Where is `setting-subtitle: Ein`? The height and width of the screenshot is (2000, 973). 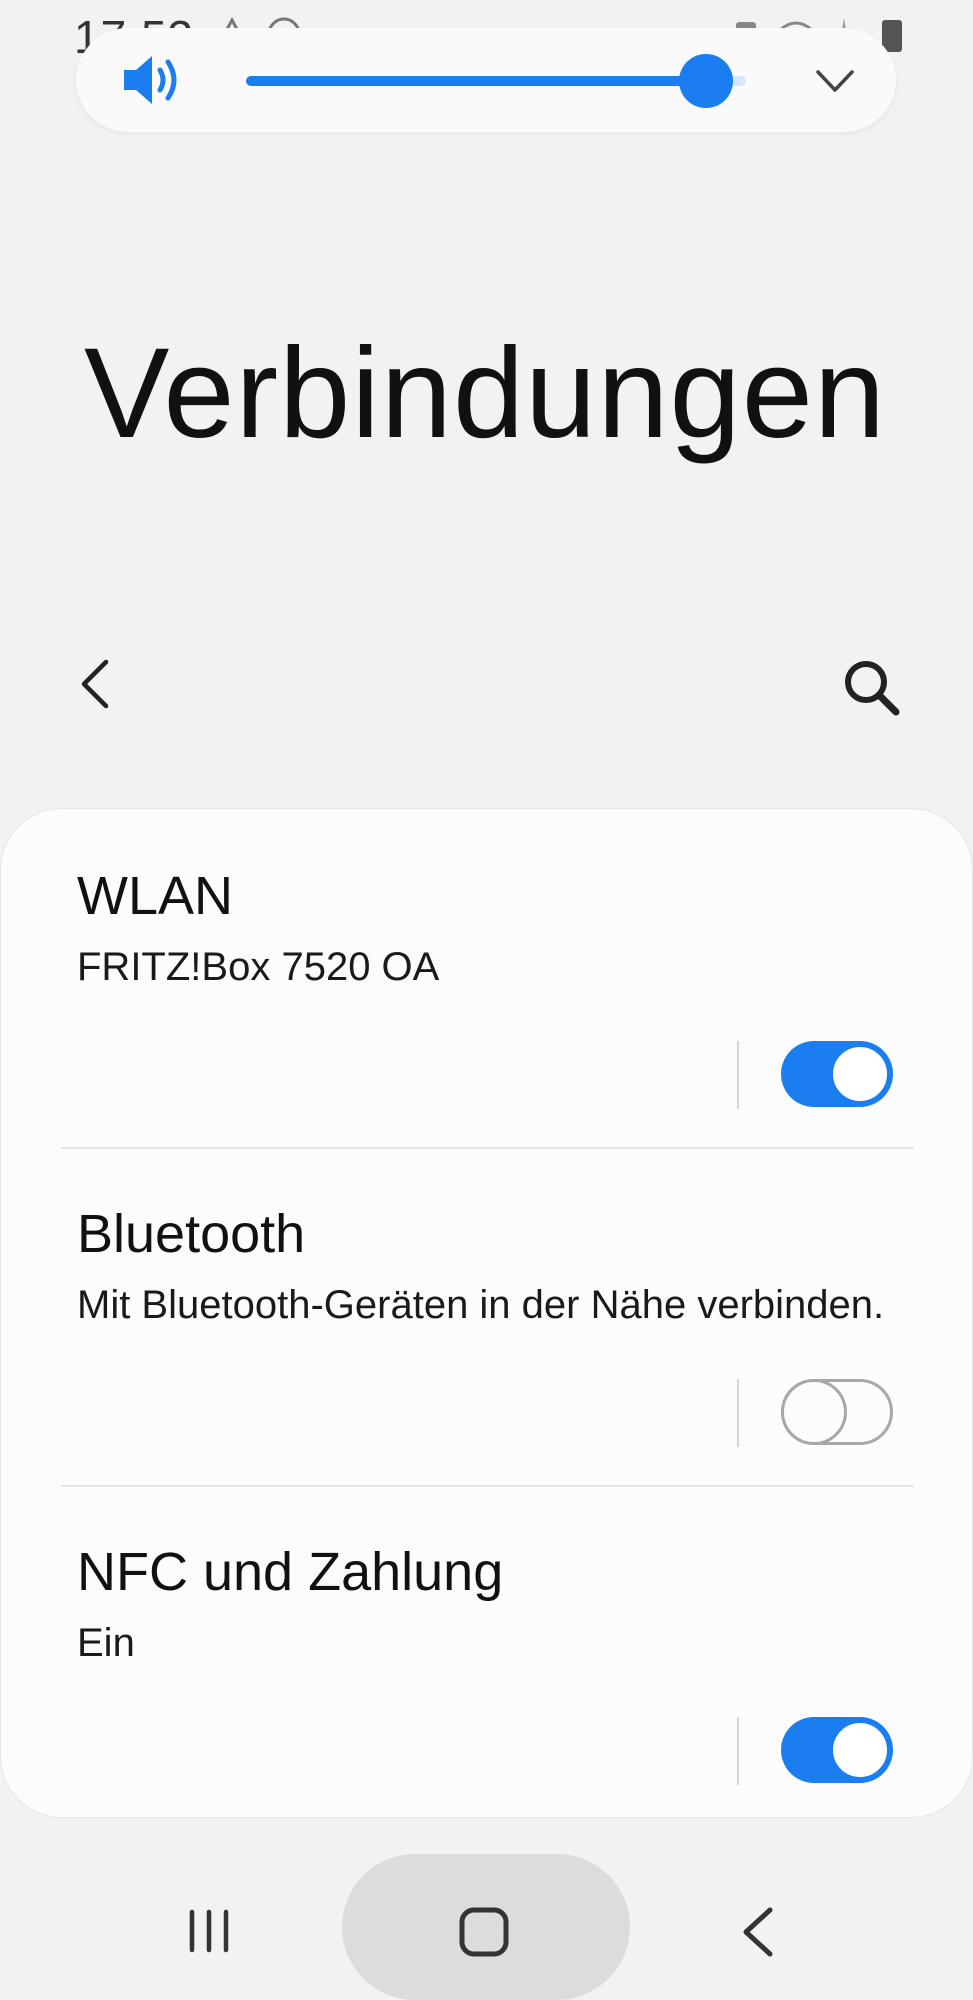
setting-subtitle: Ein is located at coordinates (106, 1643).